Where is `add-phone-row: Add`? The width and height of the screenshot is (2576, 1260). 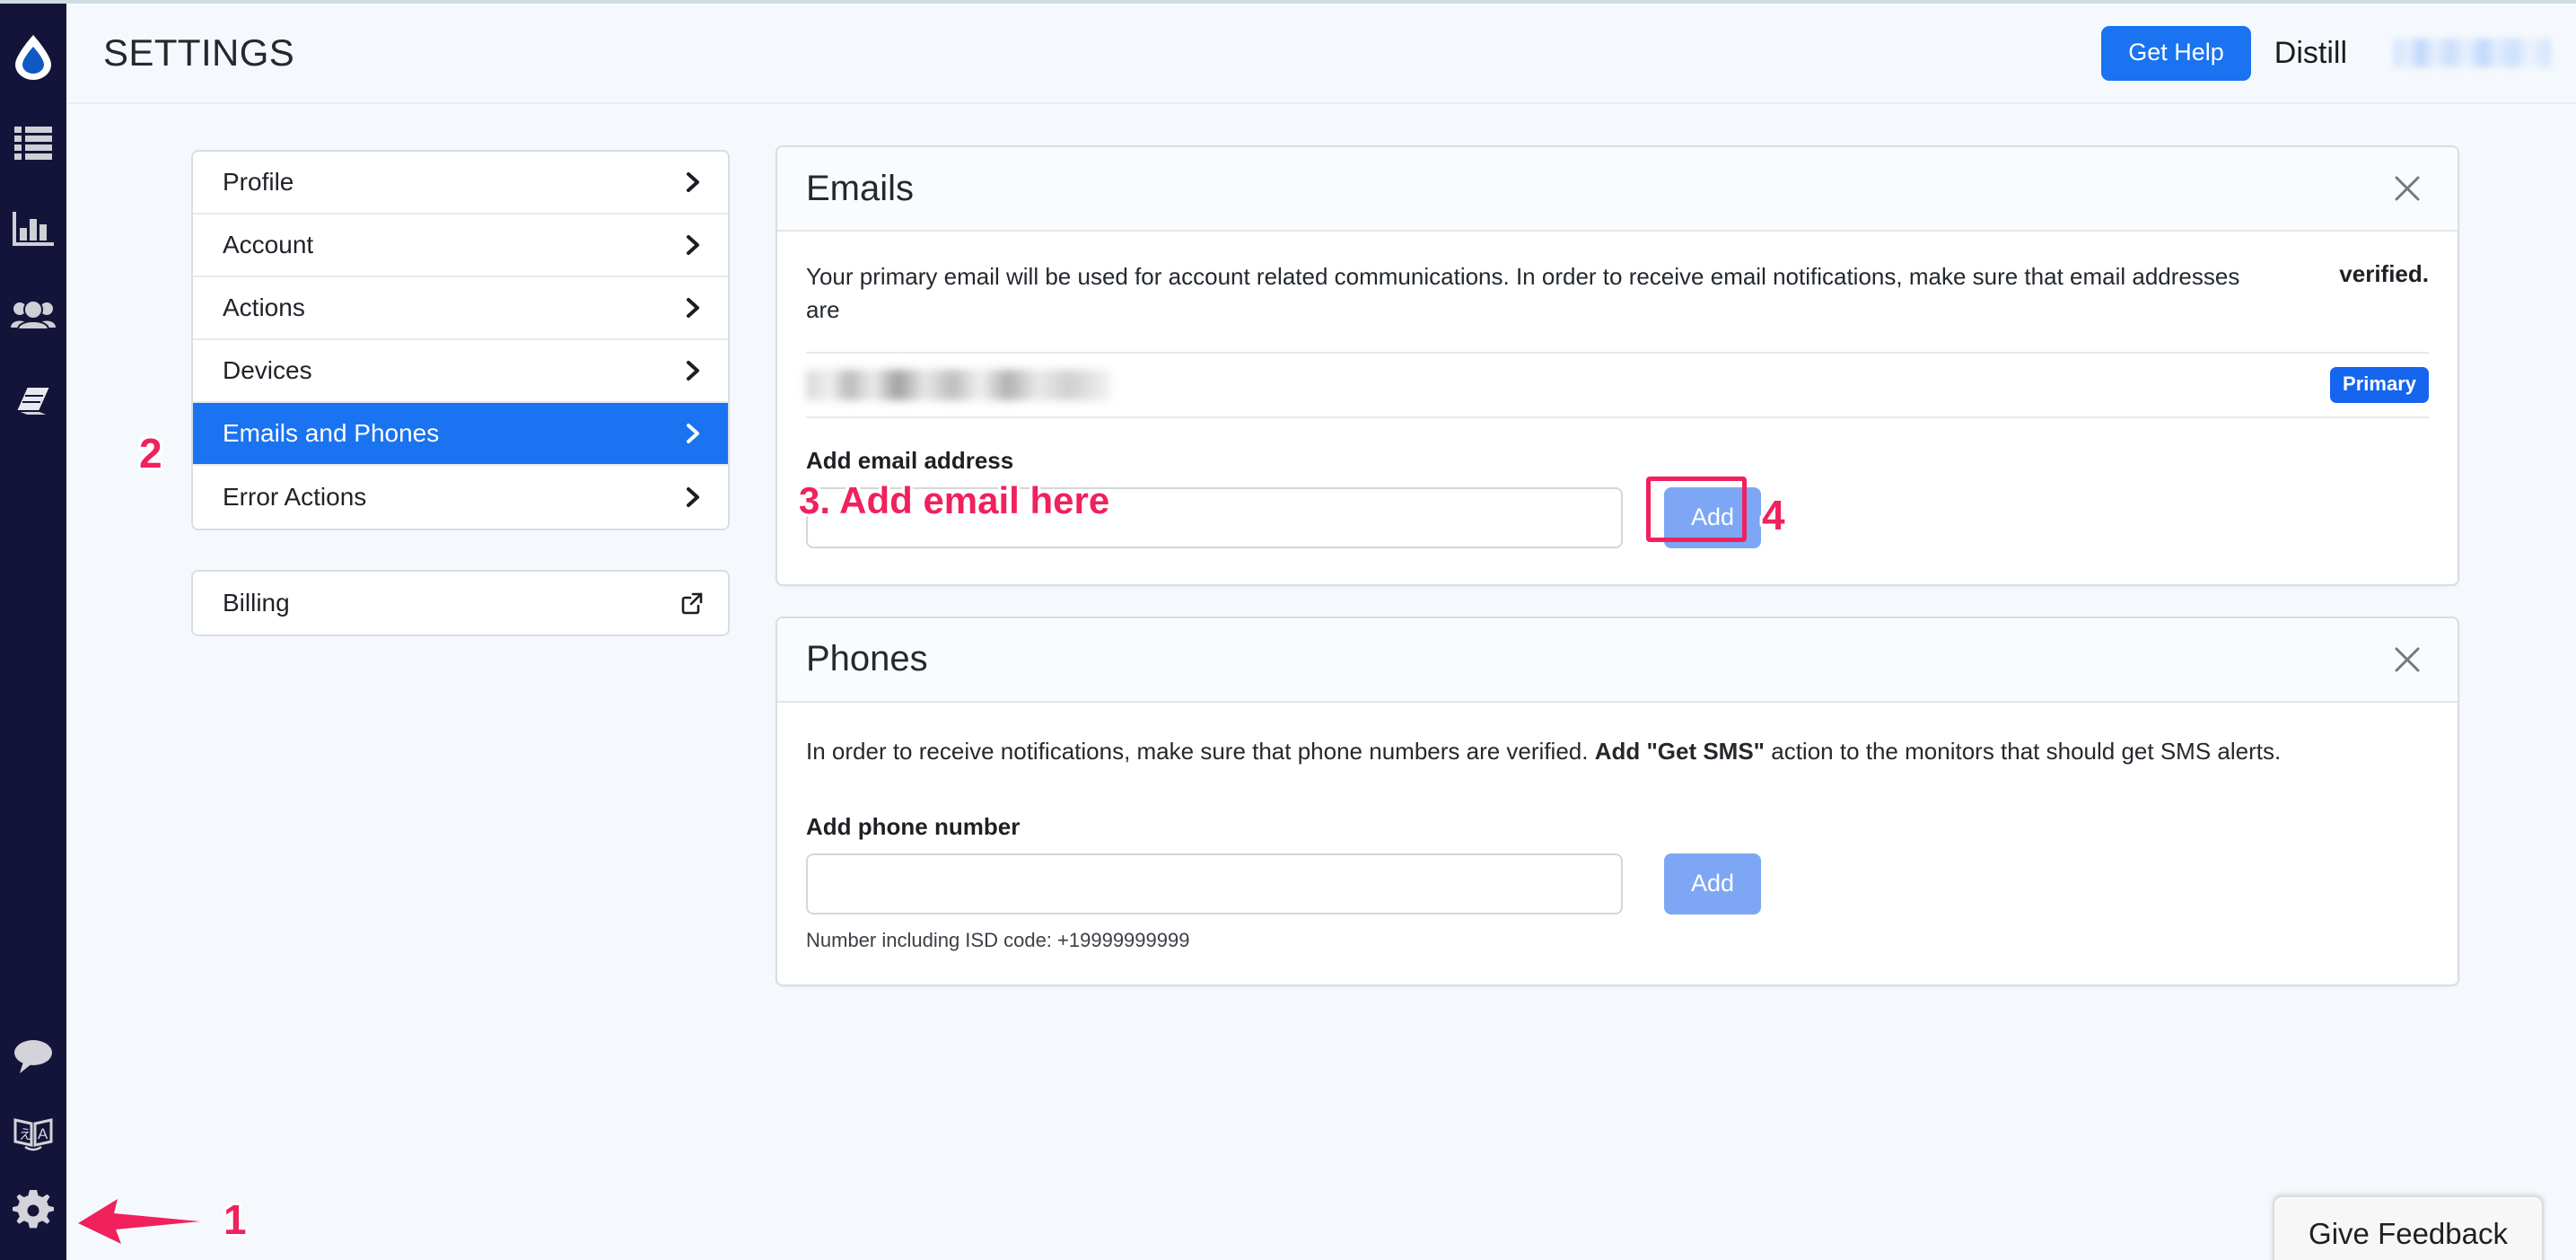
add-phone-row: Add is located at coordinates (1617, 884).